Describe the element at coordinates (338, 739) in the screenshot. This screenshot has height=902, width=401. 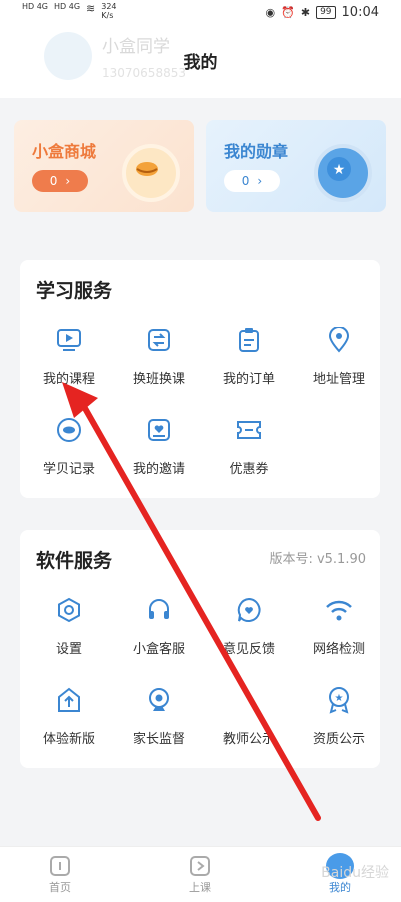
I see `qualification-disclosure-label: 资质公示` at that location.